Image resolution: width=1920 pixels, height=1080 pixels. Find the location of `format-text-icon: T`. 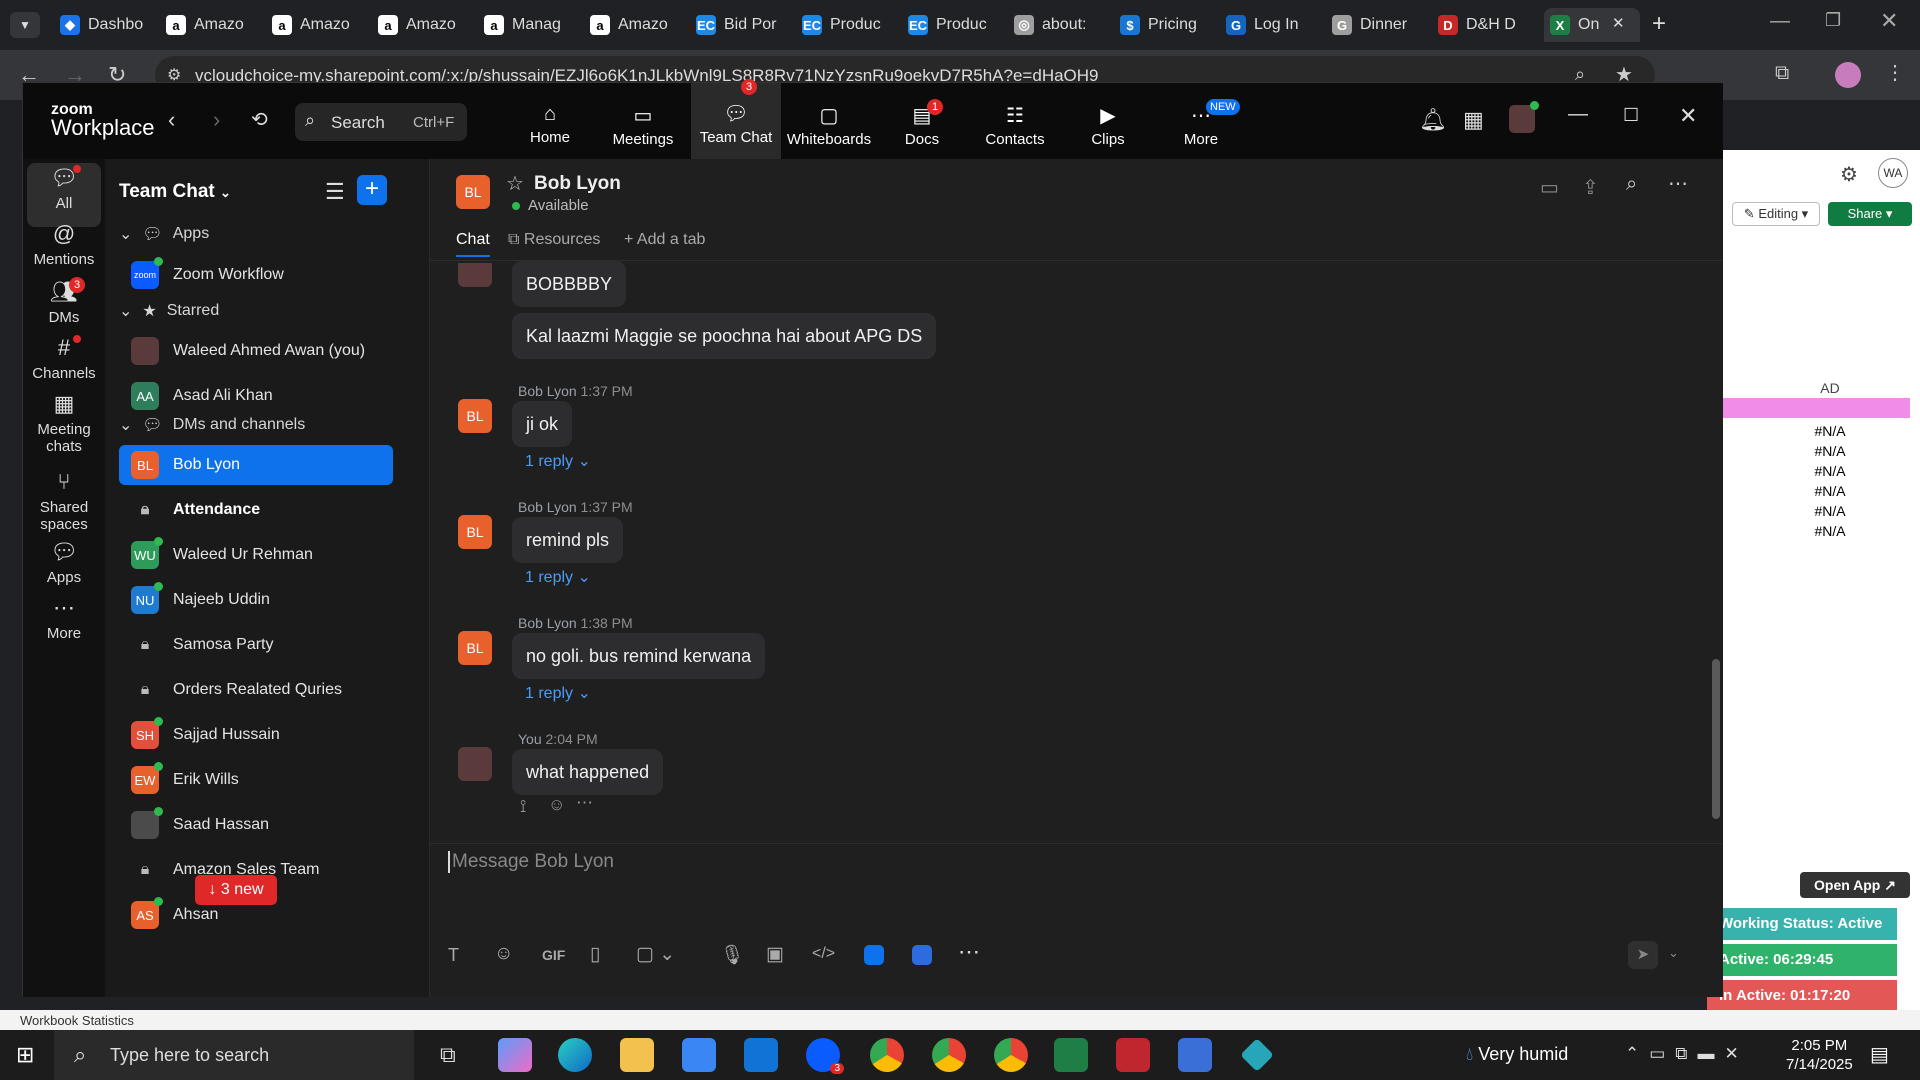

format-text-icon: T is located at coordinates (453, 955).